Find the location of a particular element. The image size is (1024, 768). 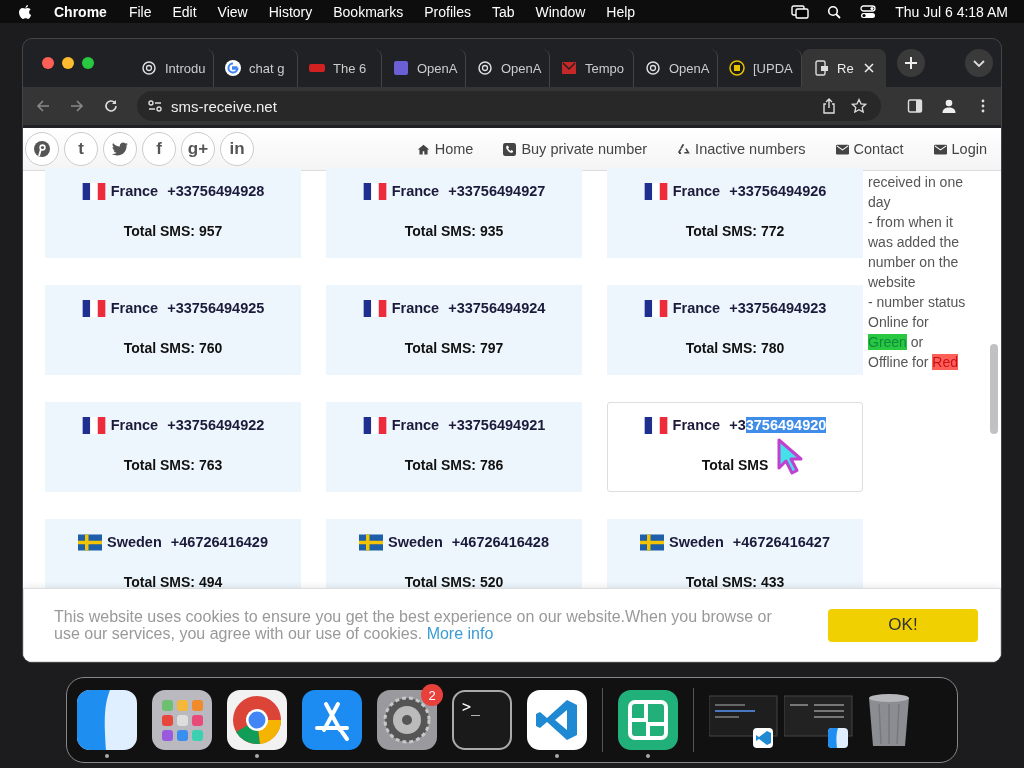

share-icon is located at coordinates (829, 106).